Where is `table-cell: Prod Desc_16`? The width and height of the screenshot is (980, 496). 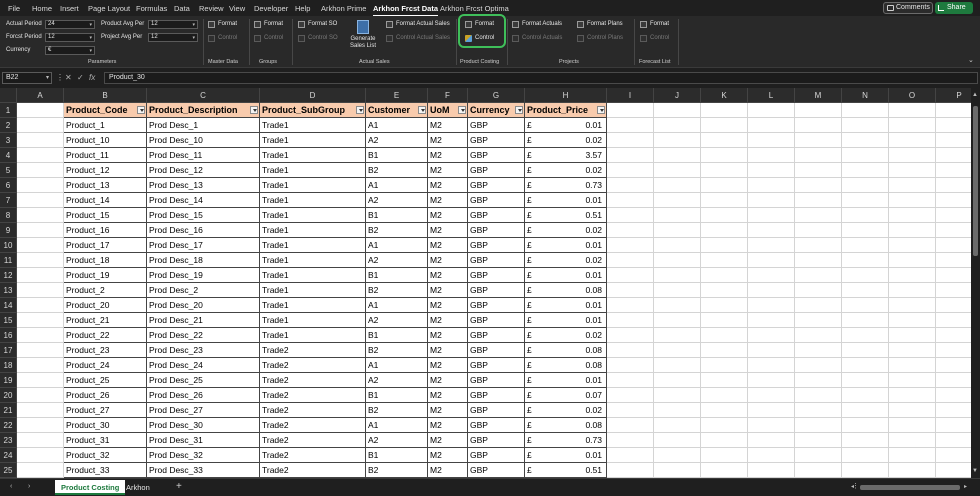 table-cell: Prod Desc_16 is located at coordinates (203, 230).